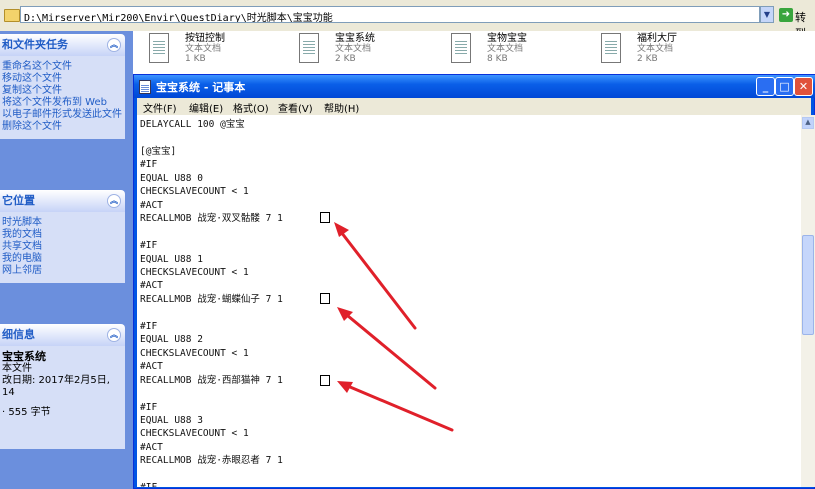  Describe the element at coordinates (767, 14) in the screenshot. I see `address-dropdown-icon: ▼` at that location.